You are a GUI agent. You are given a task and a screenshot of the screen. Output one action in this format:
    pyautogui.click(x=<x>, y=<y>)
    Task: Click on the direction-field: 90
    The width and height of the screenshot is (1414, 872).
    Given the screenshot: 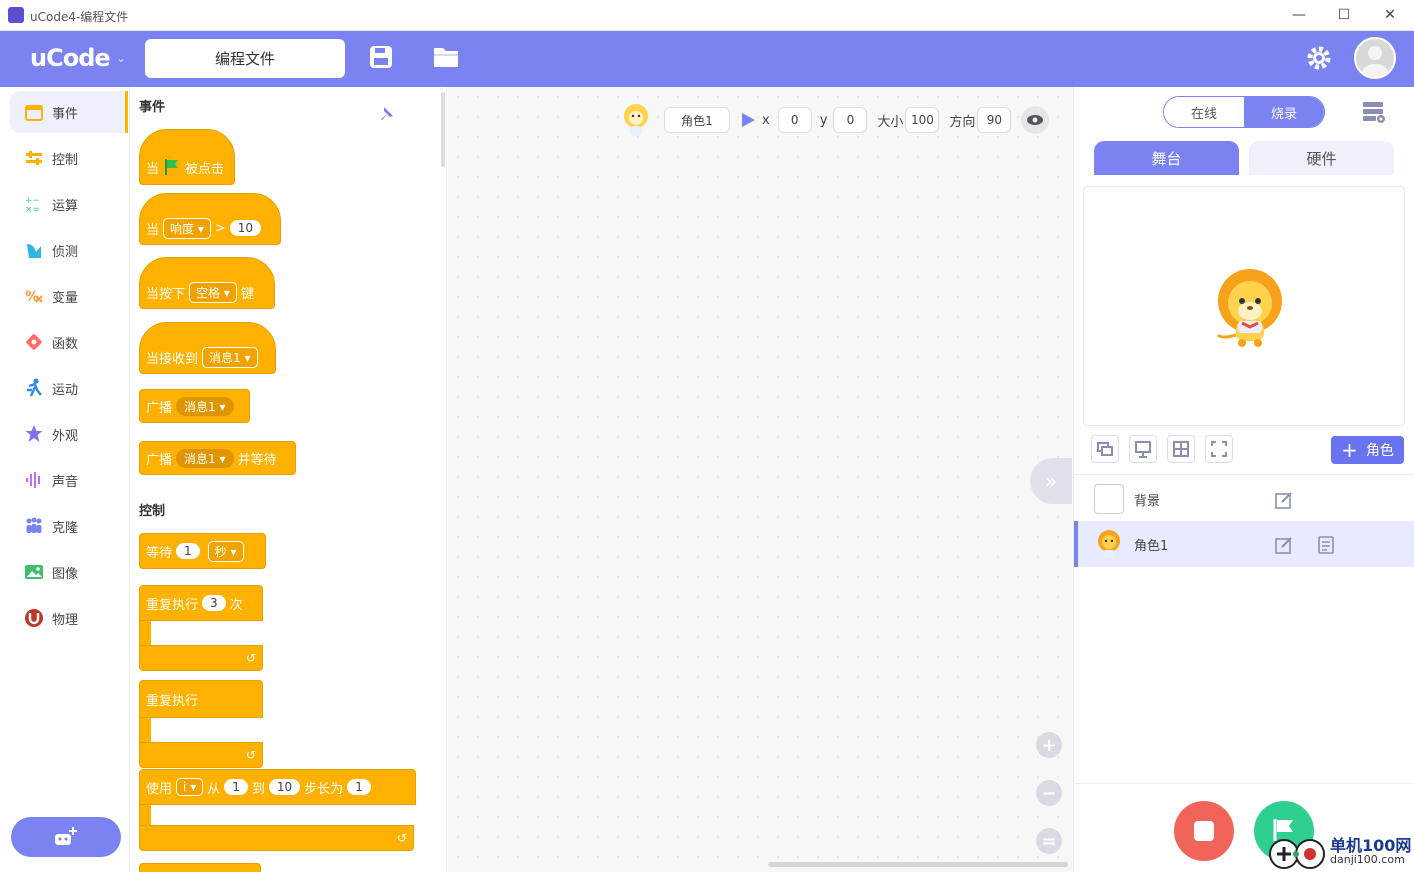 What is the action you would take?
    pyautogui.click(x=994, y=120)
    